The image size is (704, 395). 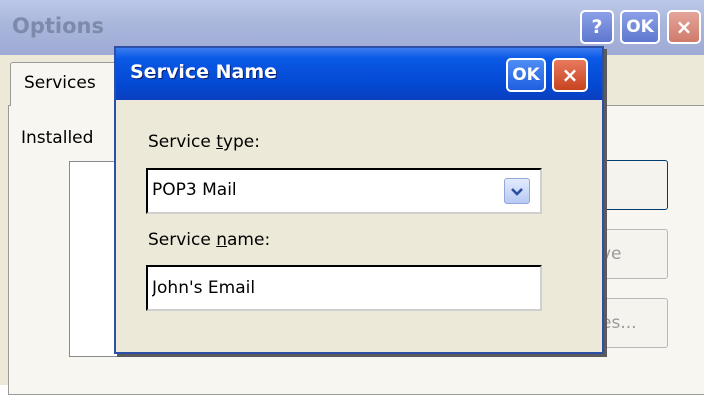 What do you see at coordinates (57, 138) in the screenshot?
I see `installed-label: Installed` at bounding box center [57, 138].